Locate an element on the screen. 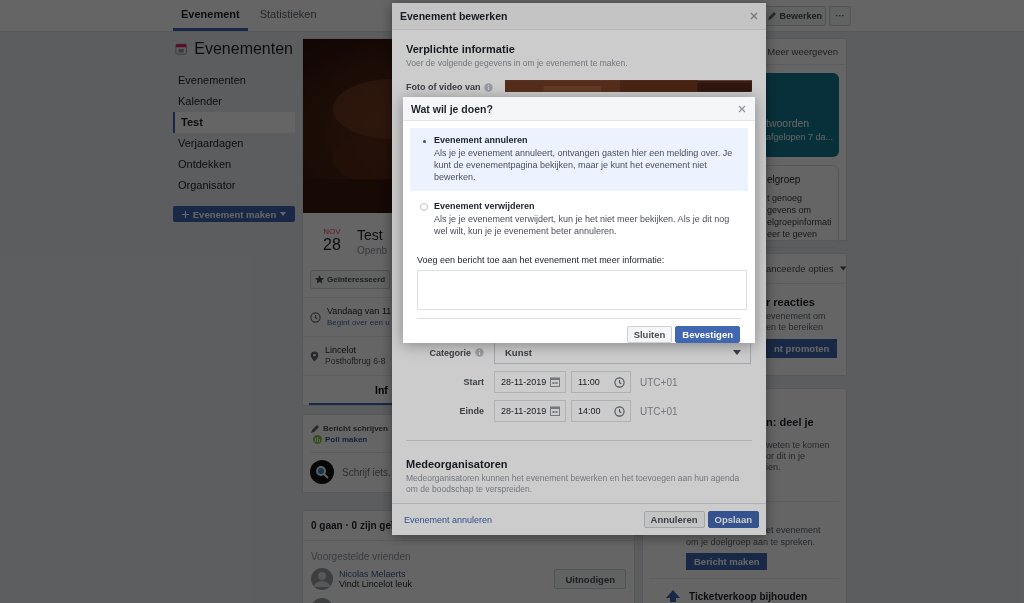 The width and height of the screenshot is (1024, 603). promote-title: r reacties is located at coordinates (790, 302).